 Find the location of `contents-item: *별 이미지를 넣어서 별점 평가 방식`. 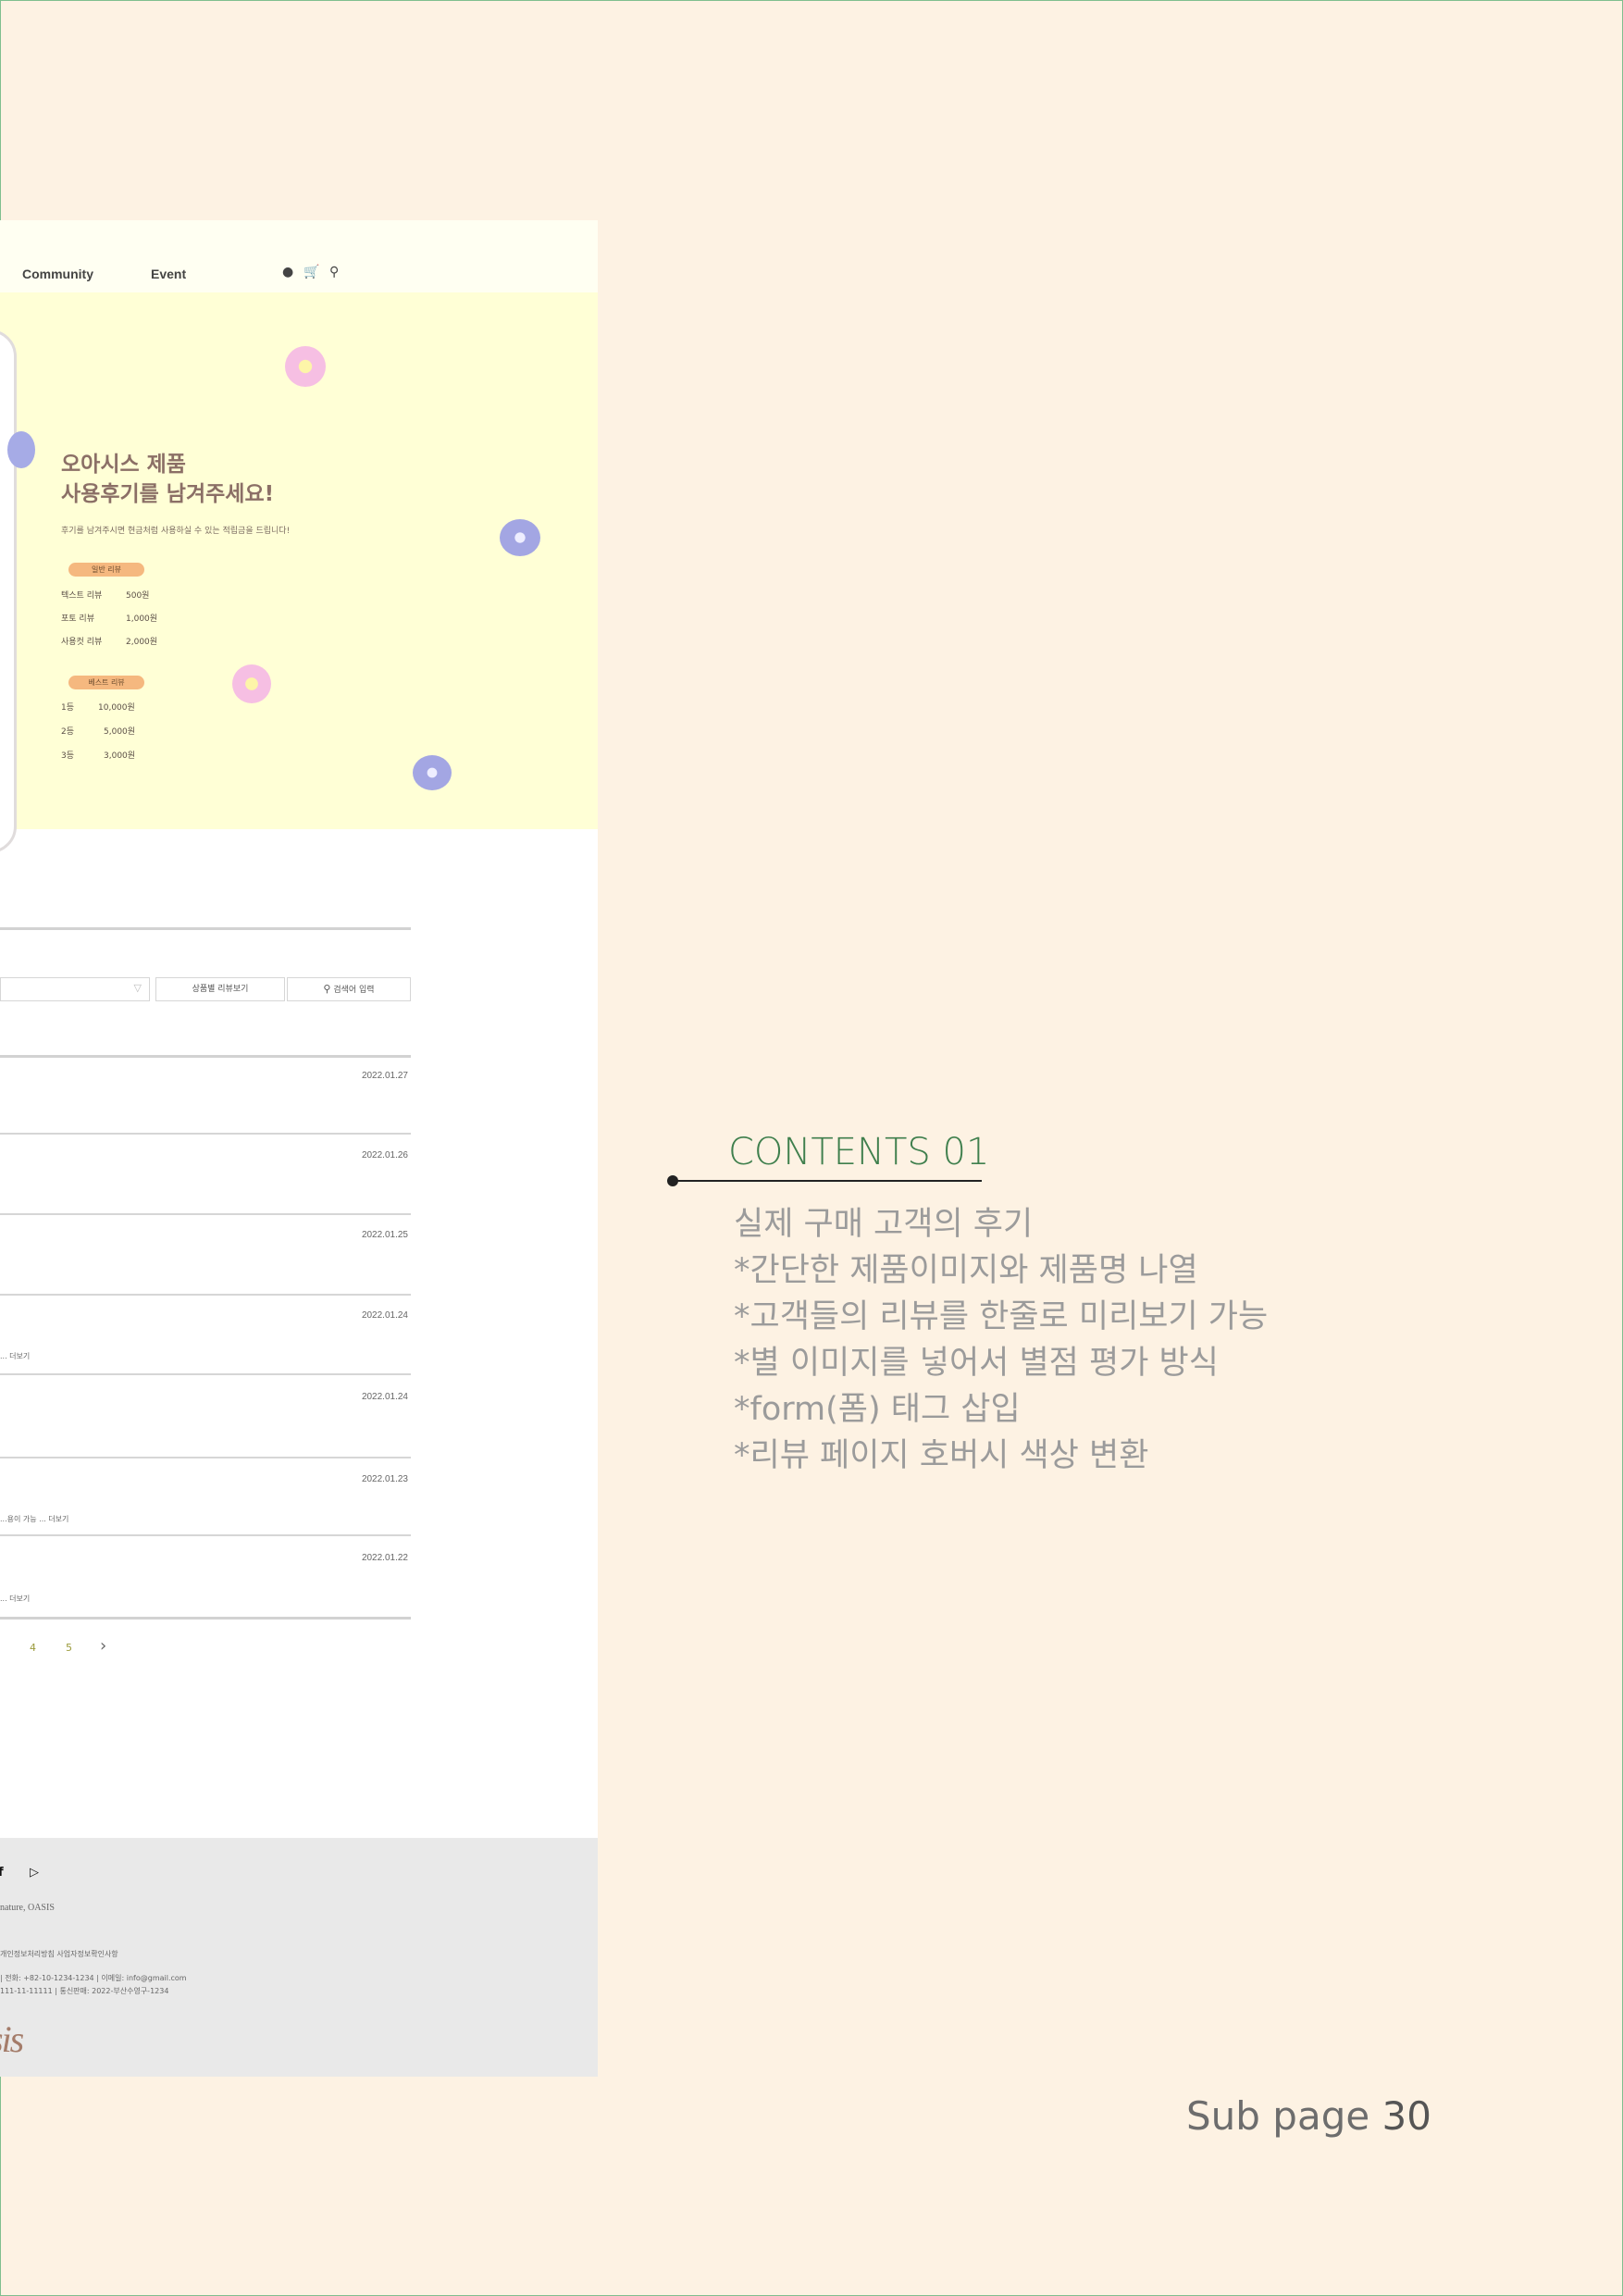

contents-item: *별 이미지를 넣어서 별점 평가 방식 is located at coordinates (976, 1363).